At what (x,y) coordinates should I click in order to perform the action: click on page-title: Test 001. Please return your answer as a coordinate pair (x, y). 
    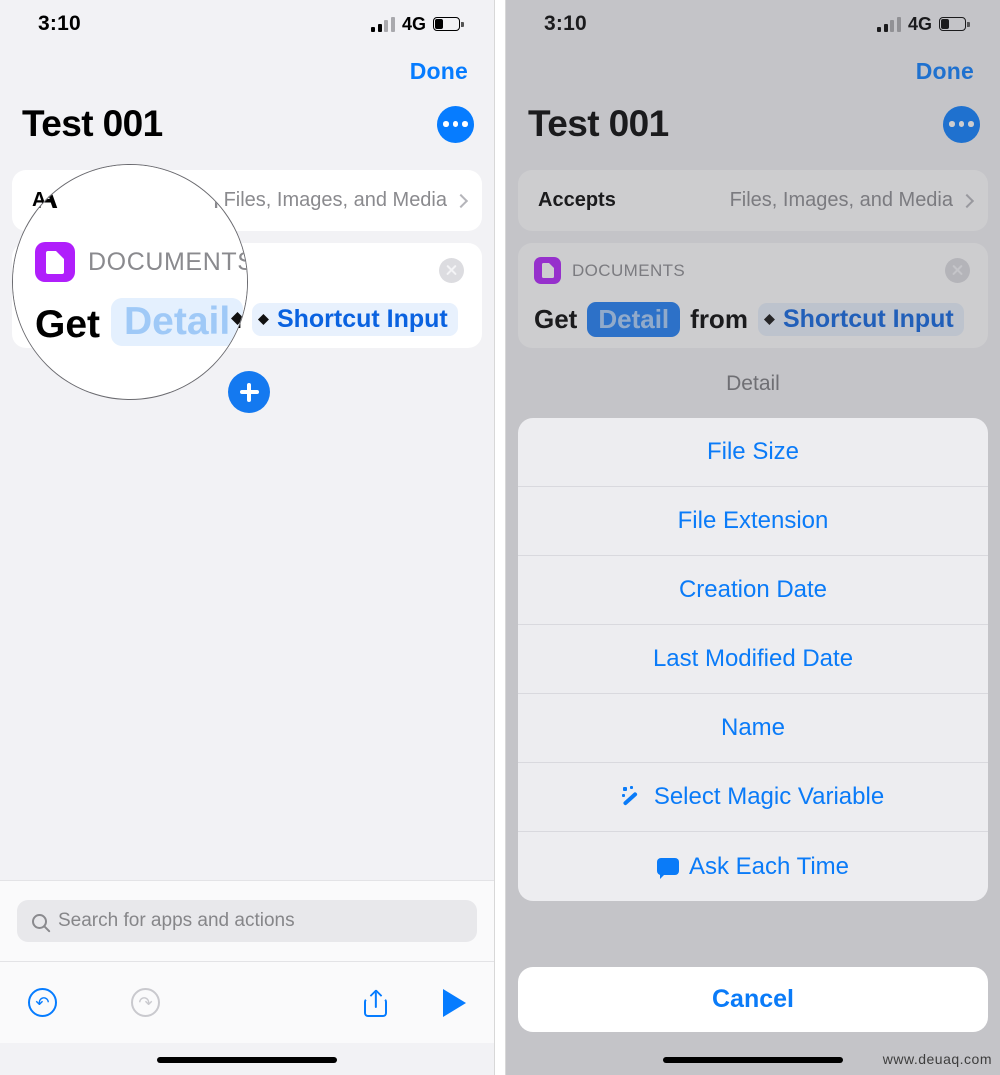
    Looking at the image, I should click on (92, 123).